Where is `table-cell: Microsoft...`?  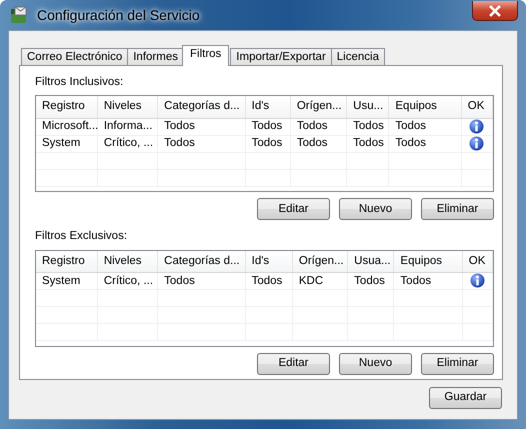 table-cell: Microsoft... is located at coordinates (67, 127).